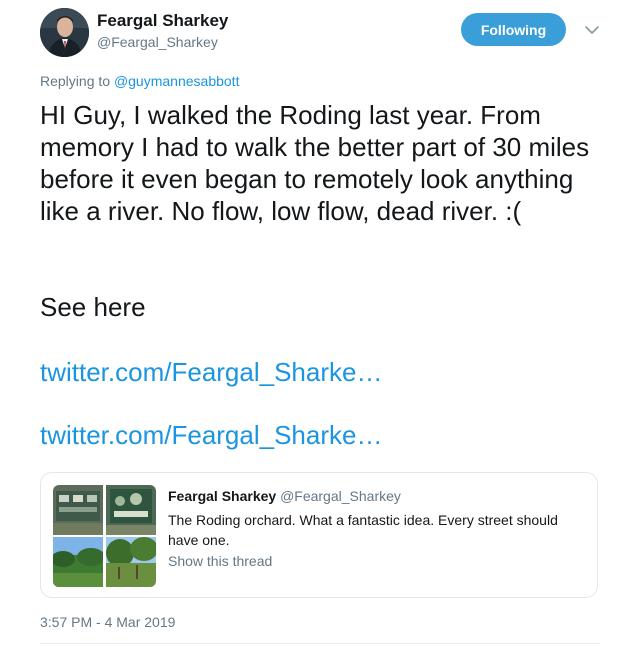 This screenshot has width=640, height=647. What do you see at coordinates (77, 81) in the screenshot?
I see `replying-to-label: Replying to` at bounding box center [77, 81].